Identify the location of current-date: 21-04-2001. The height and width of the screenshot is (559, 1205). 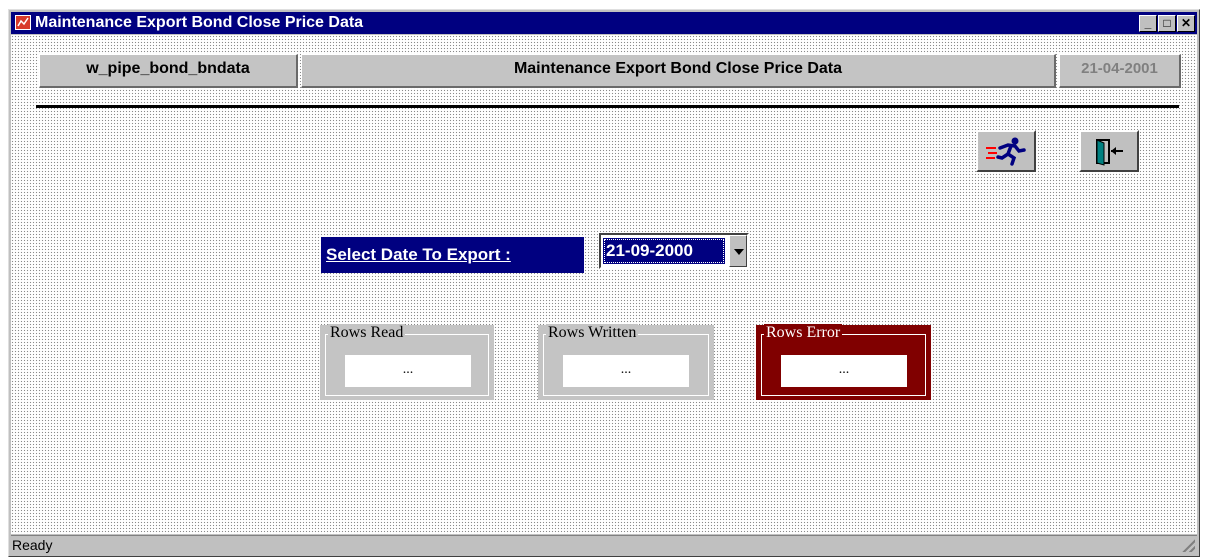
(1120, 71).